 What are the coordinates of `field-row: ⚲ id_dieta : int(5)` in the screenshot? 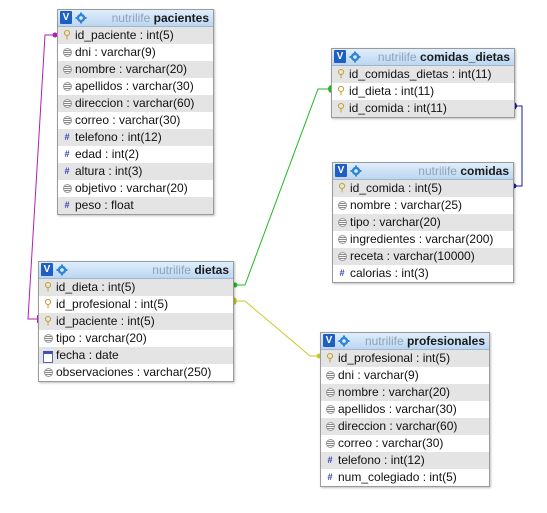 It's located at (136, 287).